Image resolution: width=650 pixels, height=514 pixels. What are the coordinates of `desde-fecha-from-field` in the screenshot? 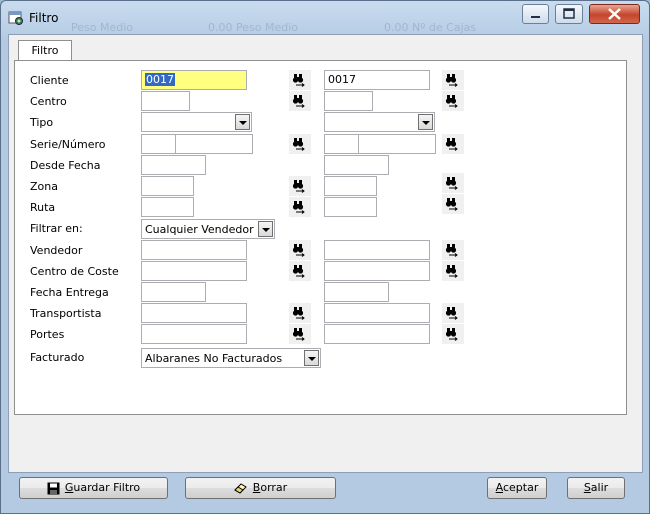 It's located at (173, 165).